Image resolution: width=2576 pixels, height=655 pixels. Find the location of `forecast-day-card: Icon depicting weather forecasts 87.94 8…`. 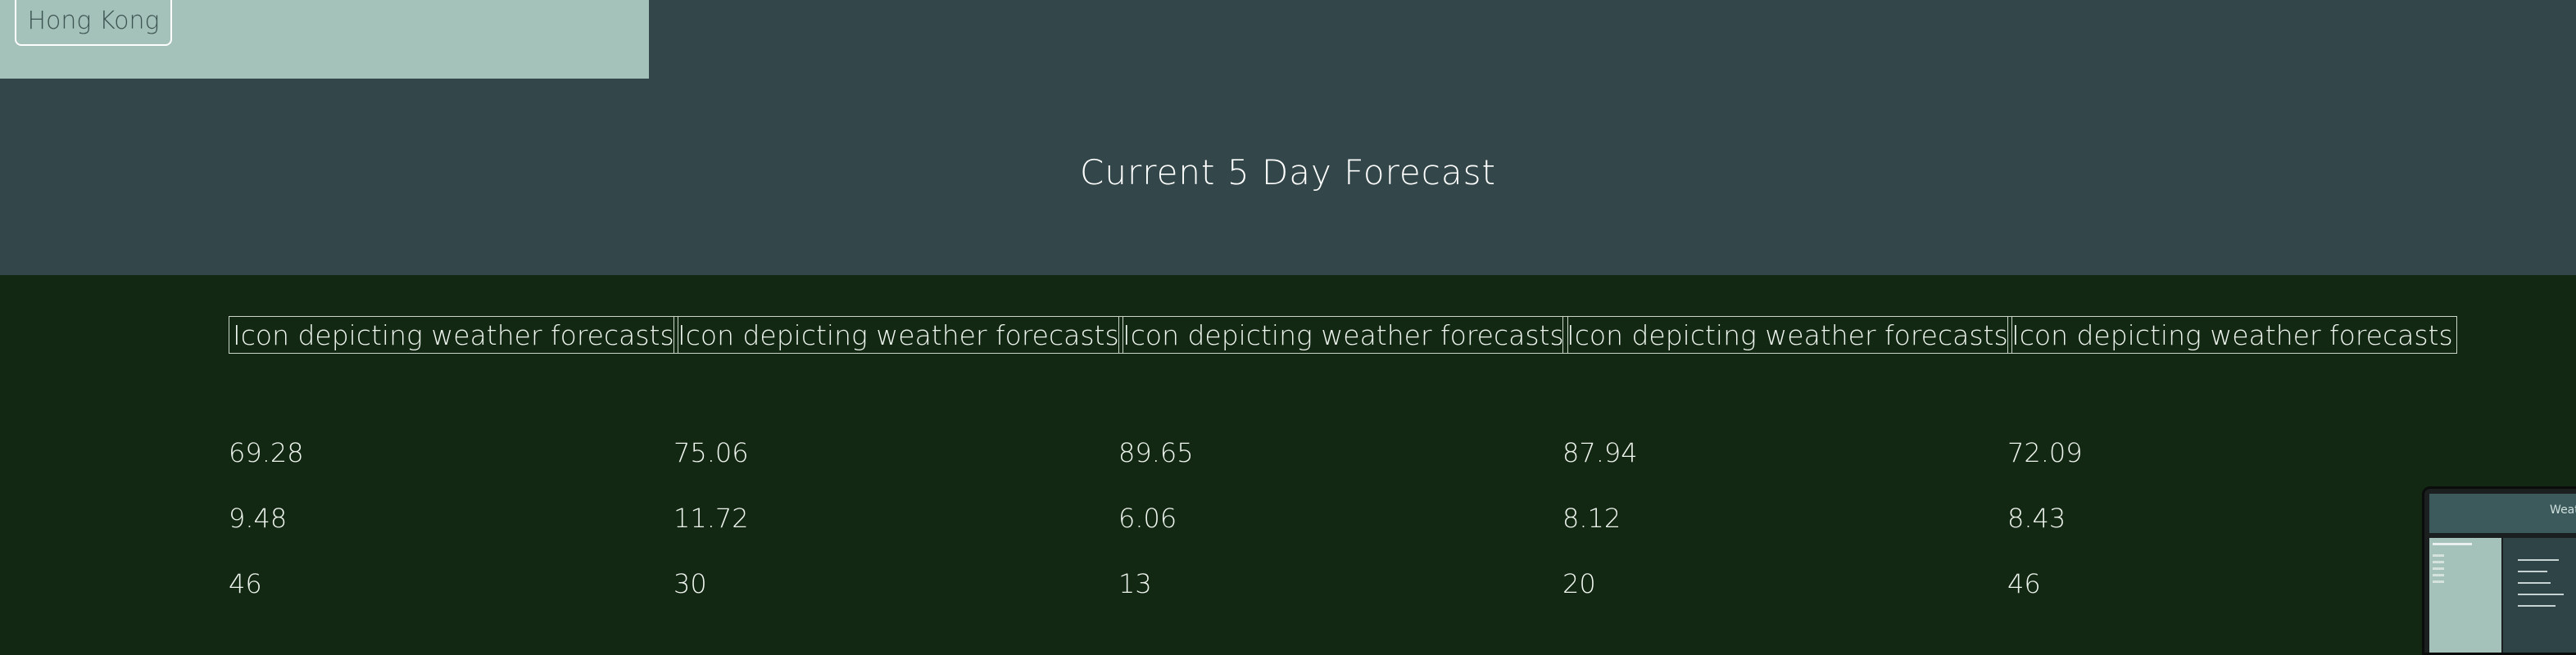

forecast-day-card: Icon depicting weather forecasts 87.94 8… is located at coordinates (1787, 452).